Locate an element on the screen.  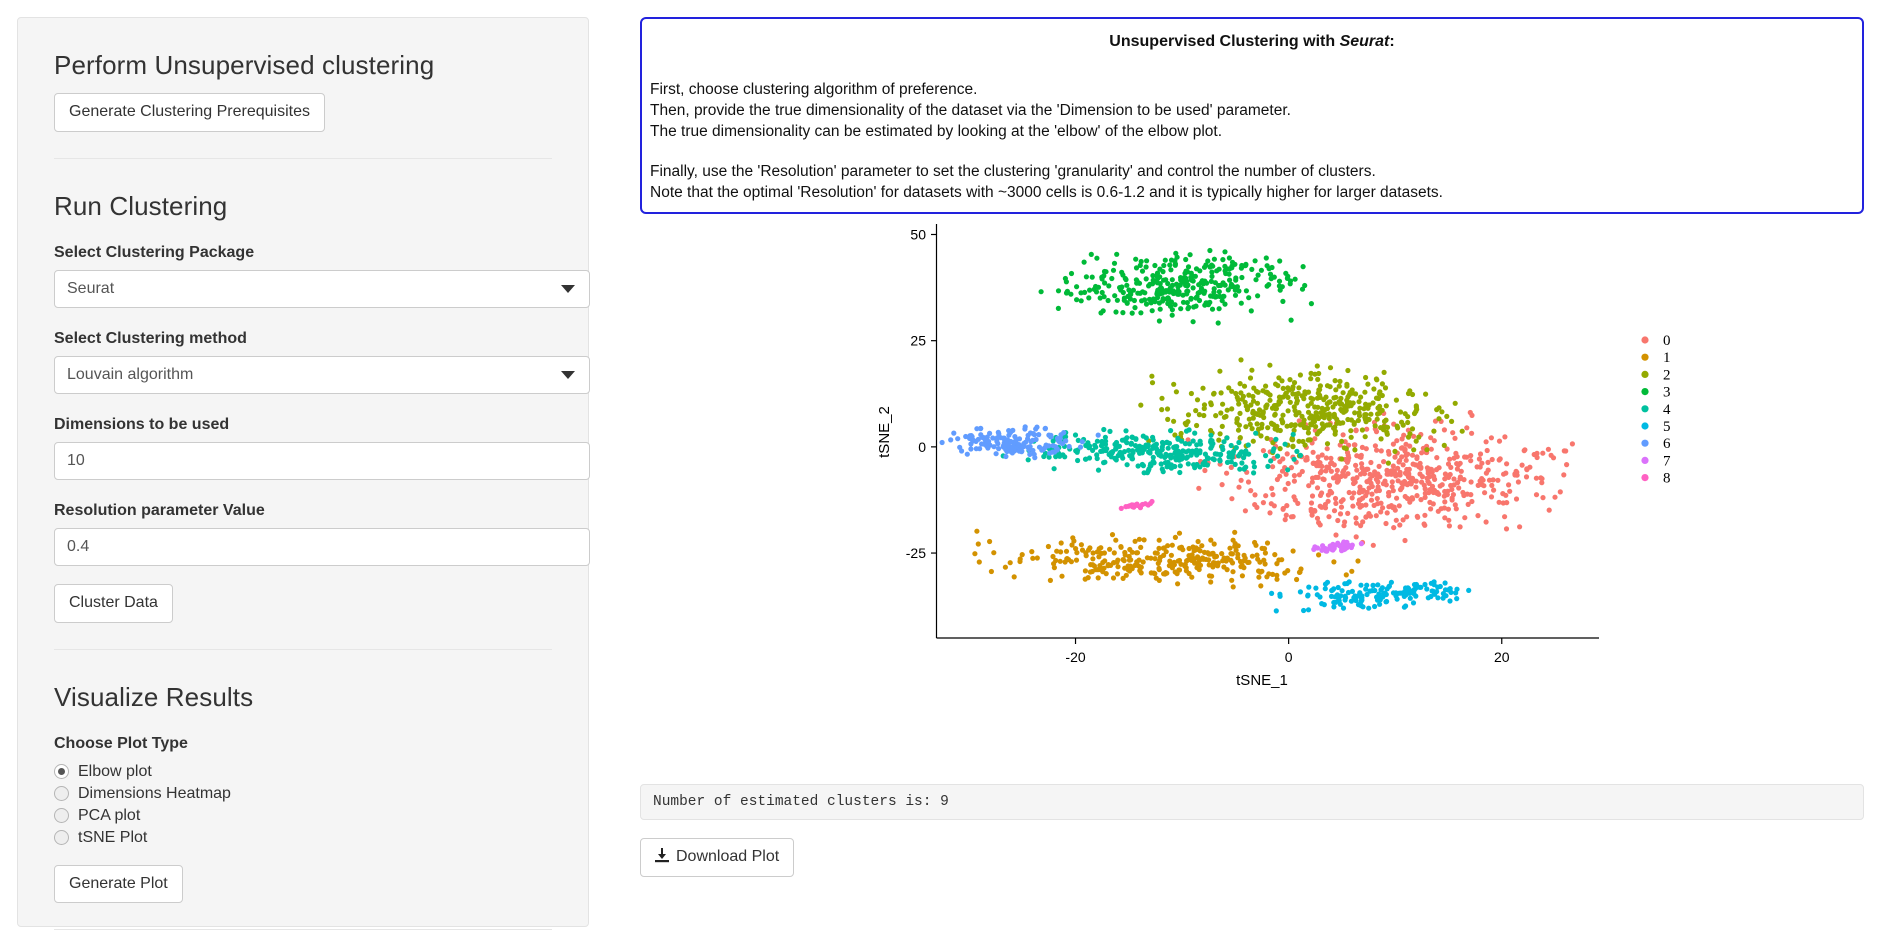
y-axis-tick-label: 0 is located at coordinates (922, 447).